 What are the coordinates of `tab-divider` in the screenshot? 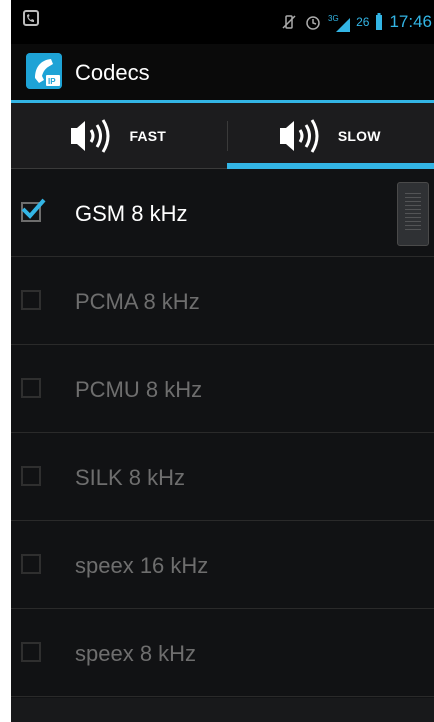 It's located at (227, 136).